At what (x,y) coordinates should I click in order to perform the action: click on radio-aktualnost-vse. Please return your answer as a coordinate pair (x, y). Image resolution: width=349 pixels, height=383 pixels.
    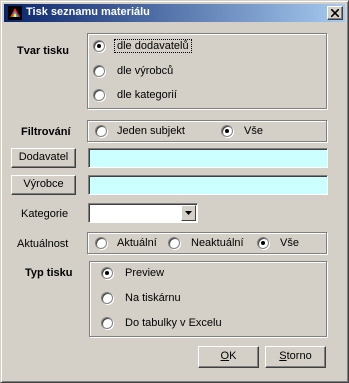
    Looking at the image, I should click on (263, 243).